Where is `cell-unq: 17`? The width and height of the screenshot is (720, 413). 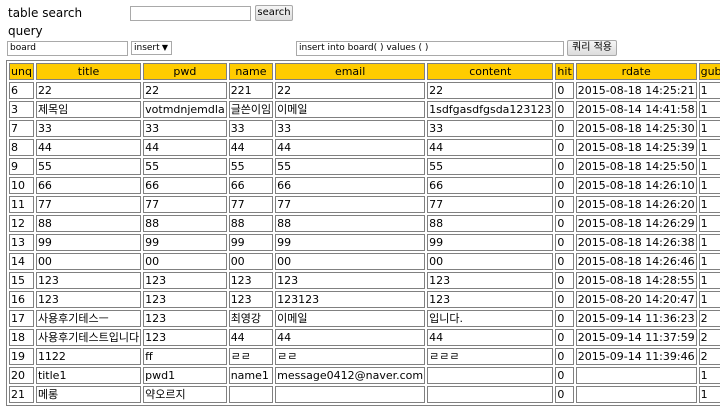 cell-unq: 17 is located at coordinates (21, 318).